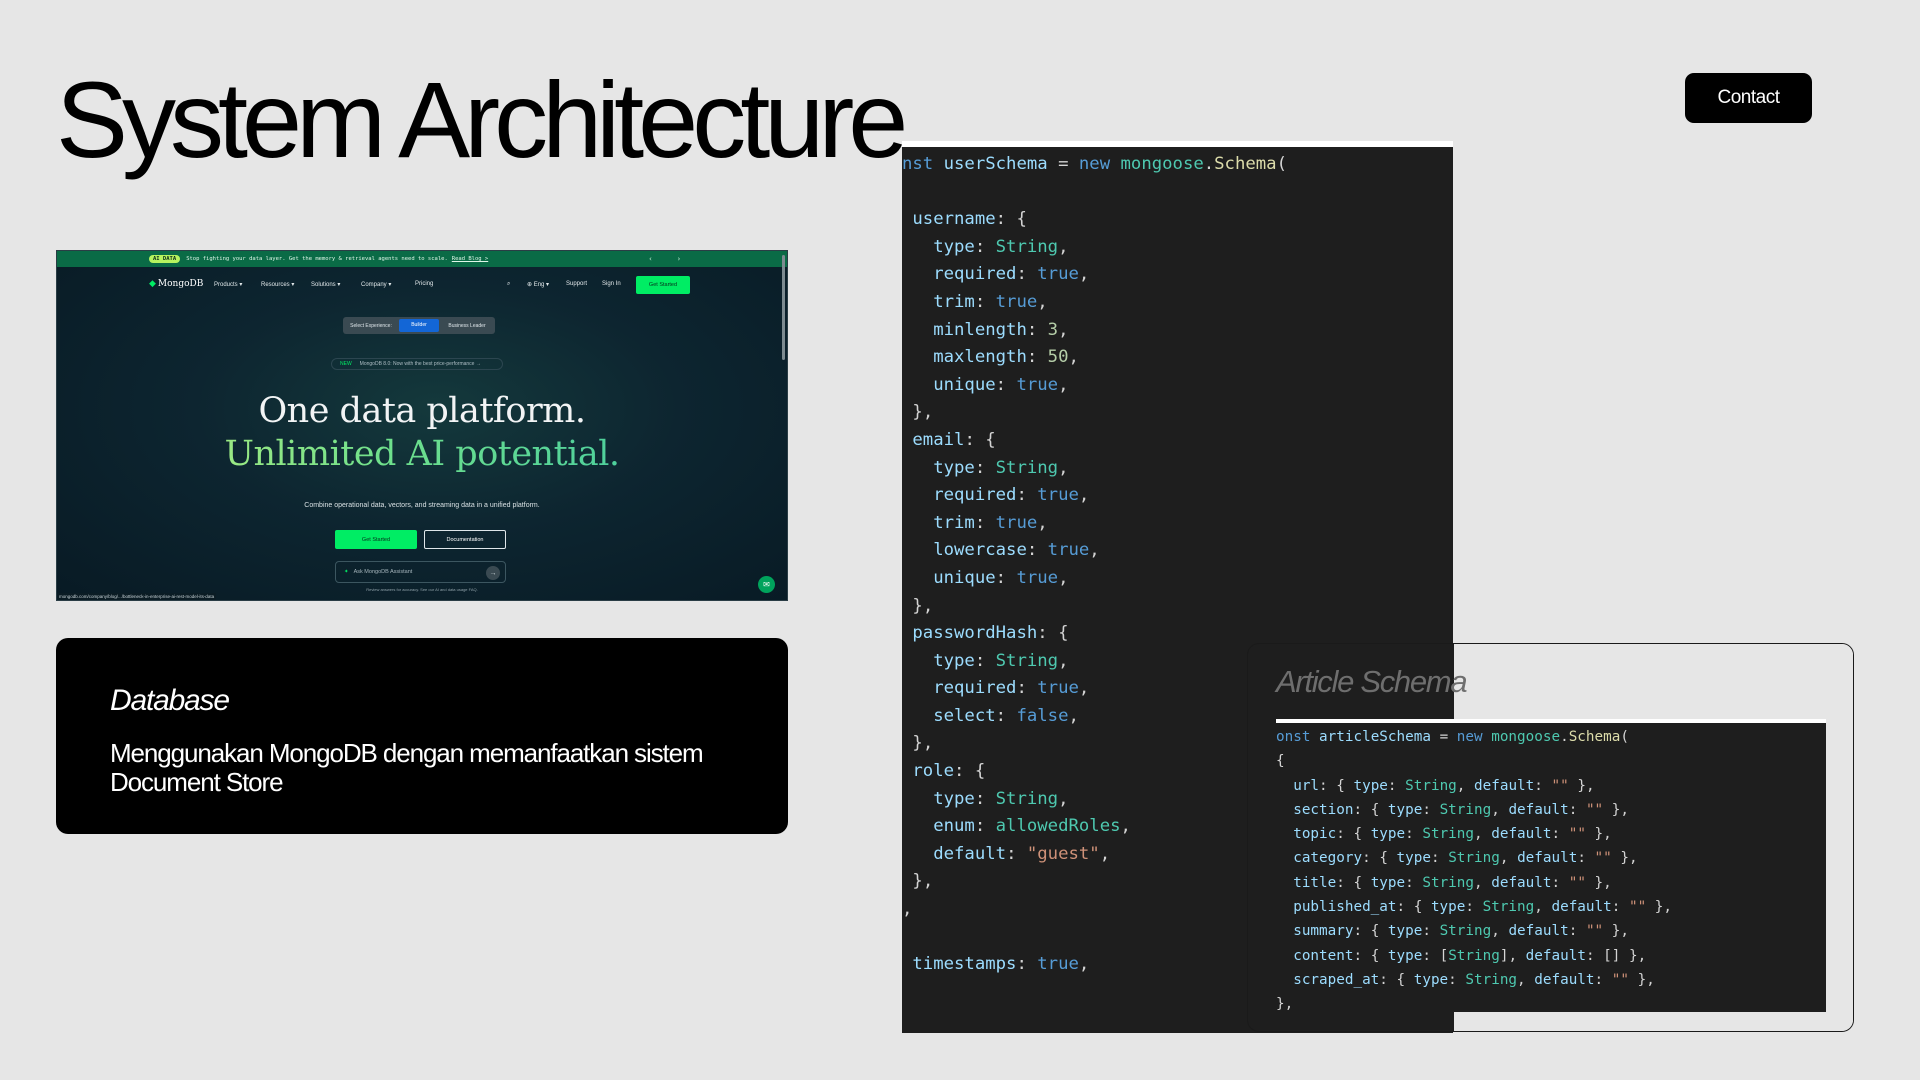 The height and width of the screenshot is (1080, 1920). Describe the element at coordinates (1006, 357) in the screenshot. I see `code-line: maxlength: 50,` at that location.